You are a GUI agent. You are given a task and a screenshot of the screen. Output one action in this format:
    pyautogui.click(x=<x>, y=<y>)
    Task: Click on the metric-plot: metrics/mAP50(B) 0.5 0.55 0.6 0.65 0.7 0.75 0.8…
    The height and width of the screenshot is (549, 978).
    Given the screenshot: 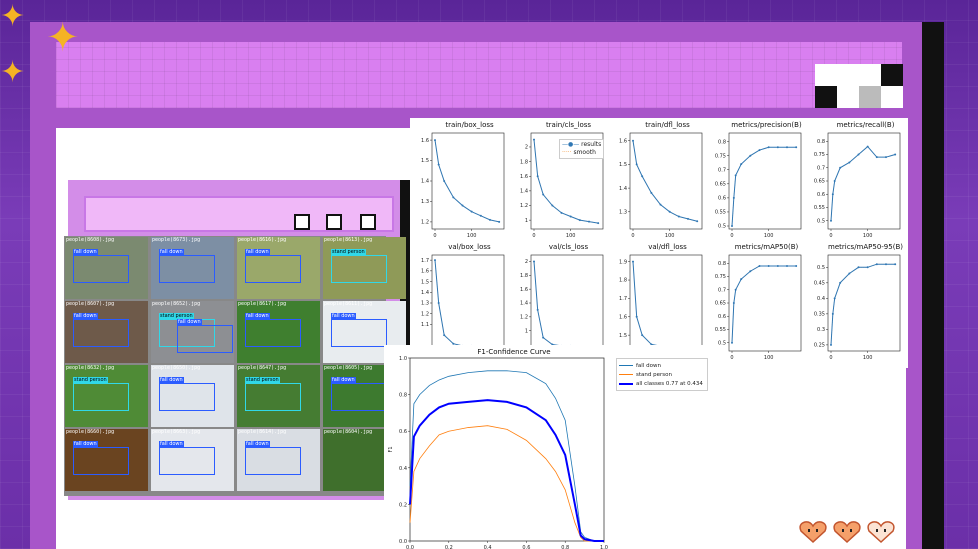 What is the action you would take?
    pyautogui.click(x=759, y=302)
    